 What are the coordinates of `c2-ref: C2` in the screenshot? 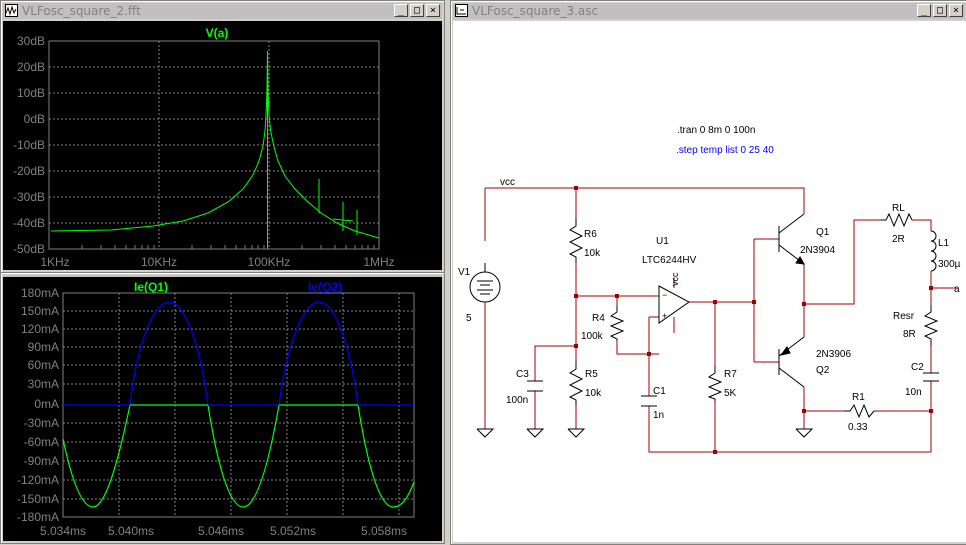 It's located at (917, 367).